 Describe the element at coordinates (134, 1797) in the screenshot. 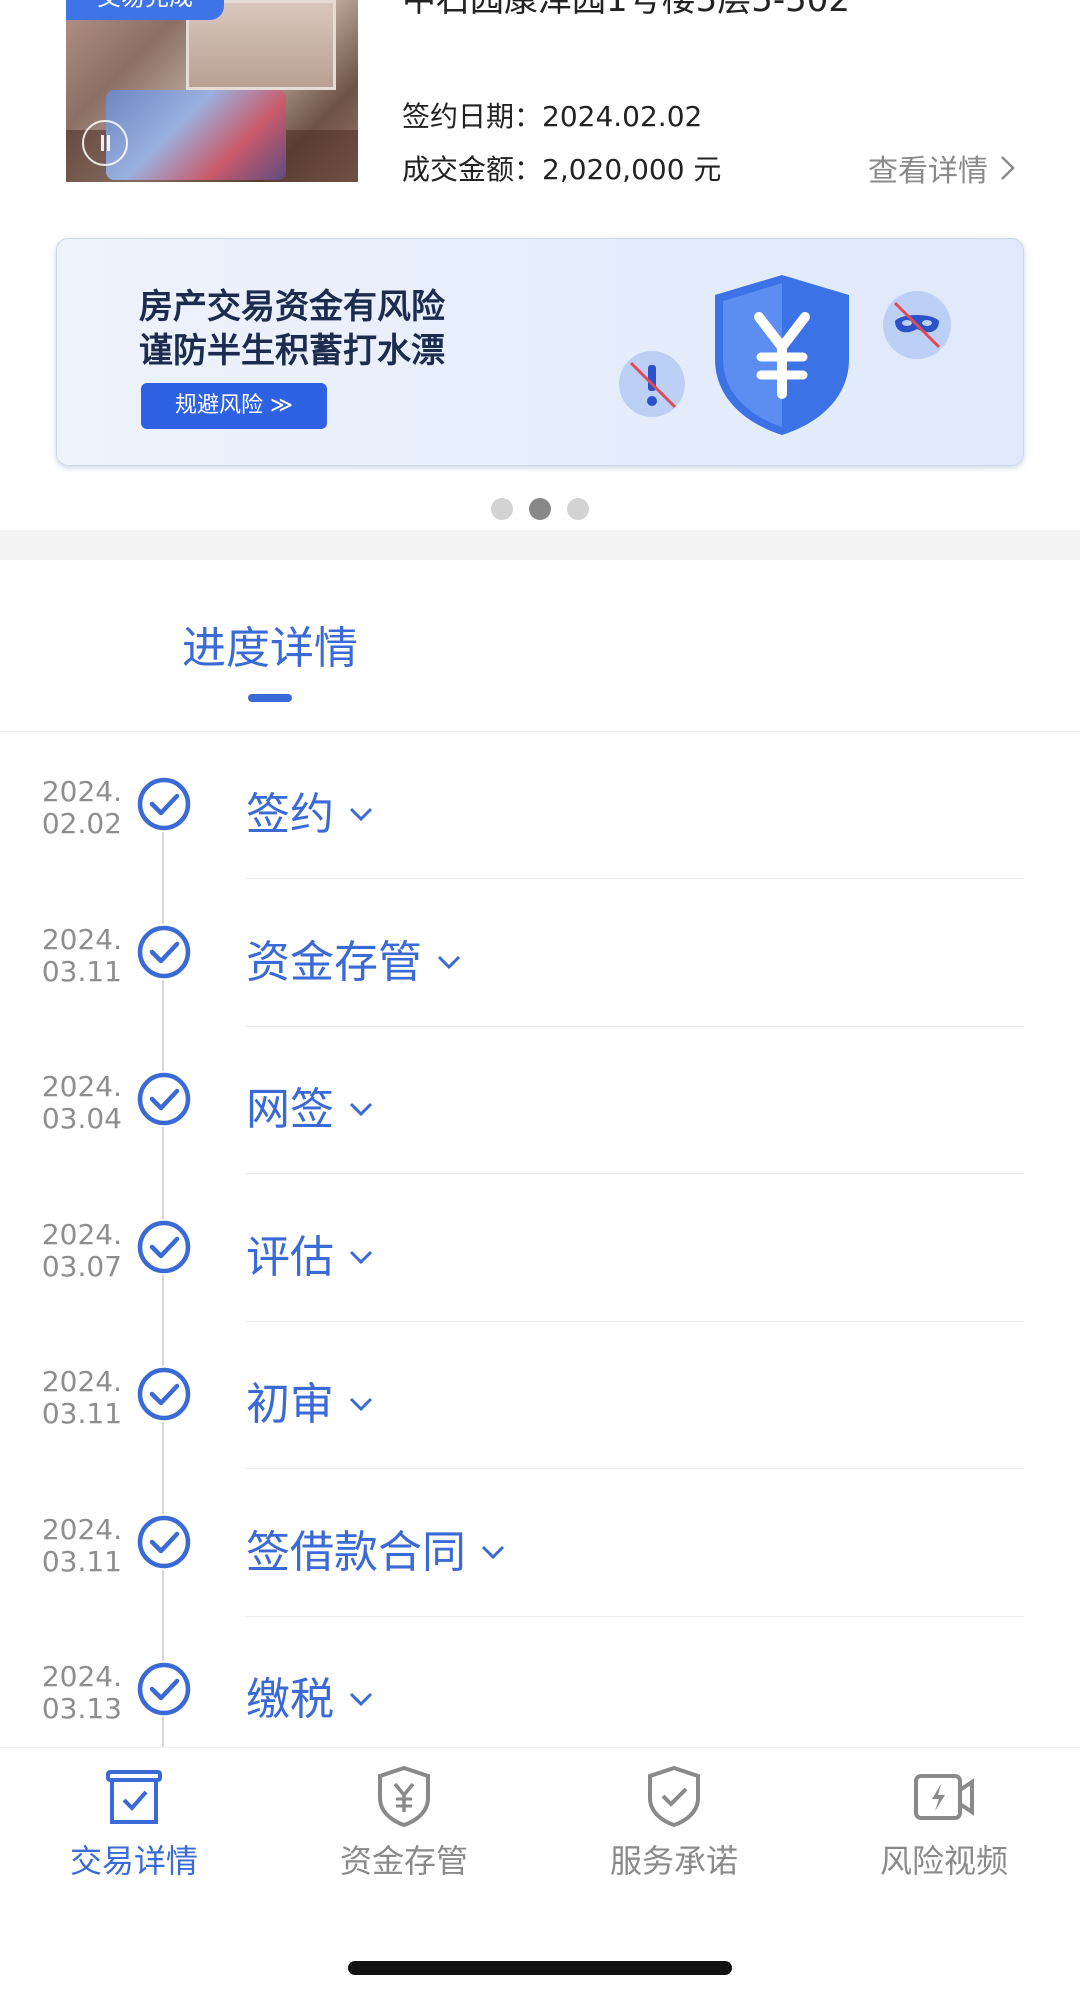

I see `box-check-icon` at that location.